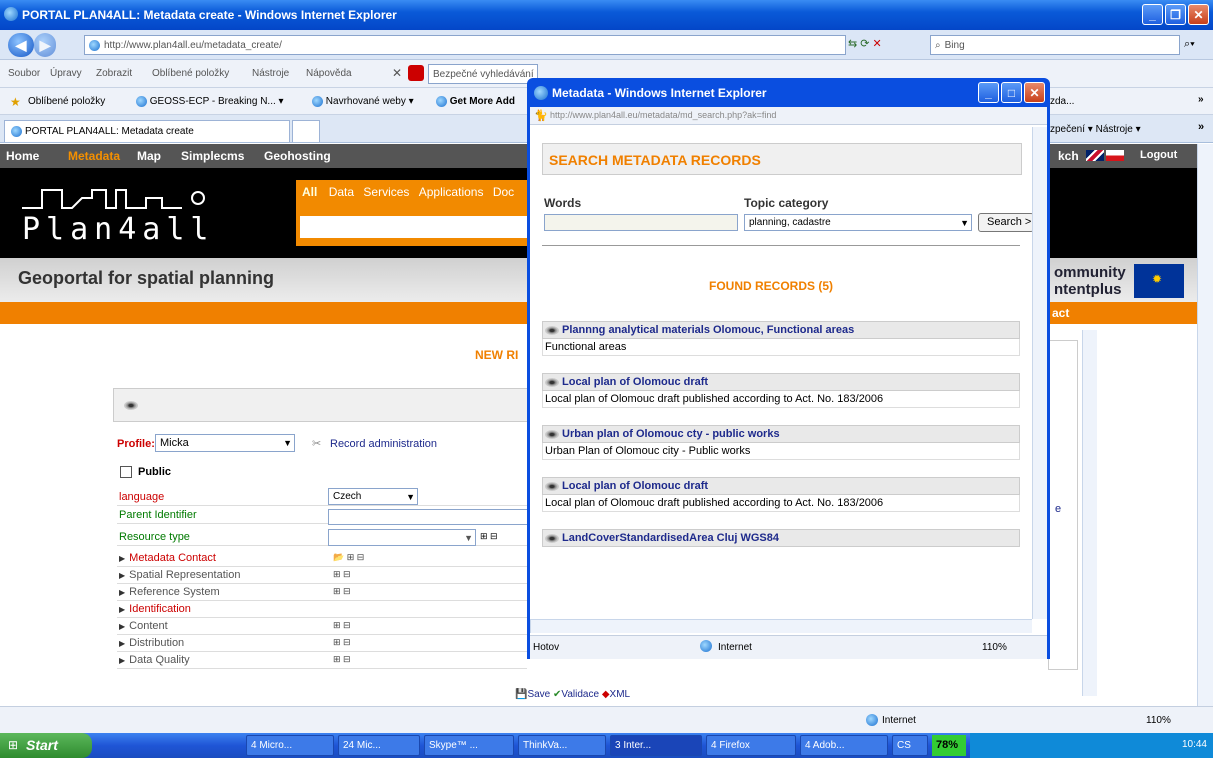 The width and height of the screenshot is (1213, 758). Describe the element at coordinates (66, 101) in the screenshot. I see `favorites-label: Oblíbené položky` at that location.